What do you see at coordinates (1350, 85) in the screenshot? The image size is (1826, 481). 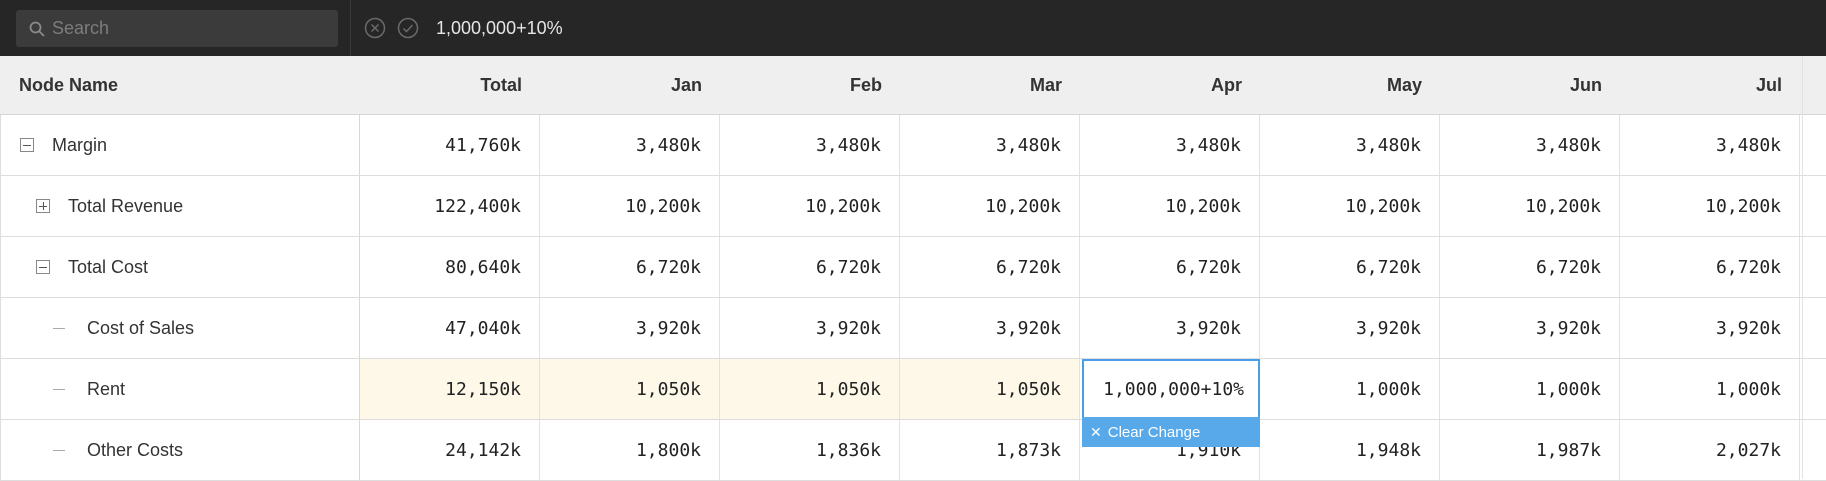 I see `column-header-may: May` at bounding box center [1350, 85].